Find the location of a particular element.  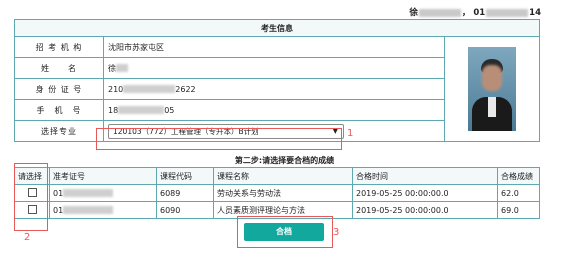

annotation-box-major is located at coordinates (219, 139).